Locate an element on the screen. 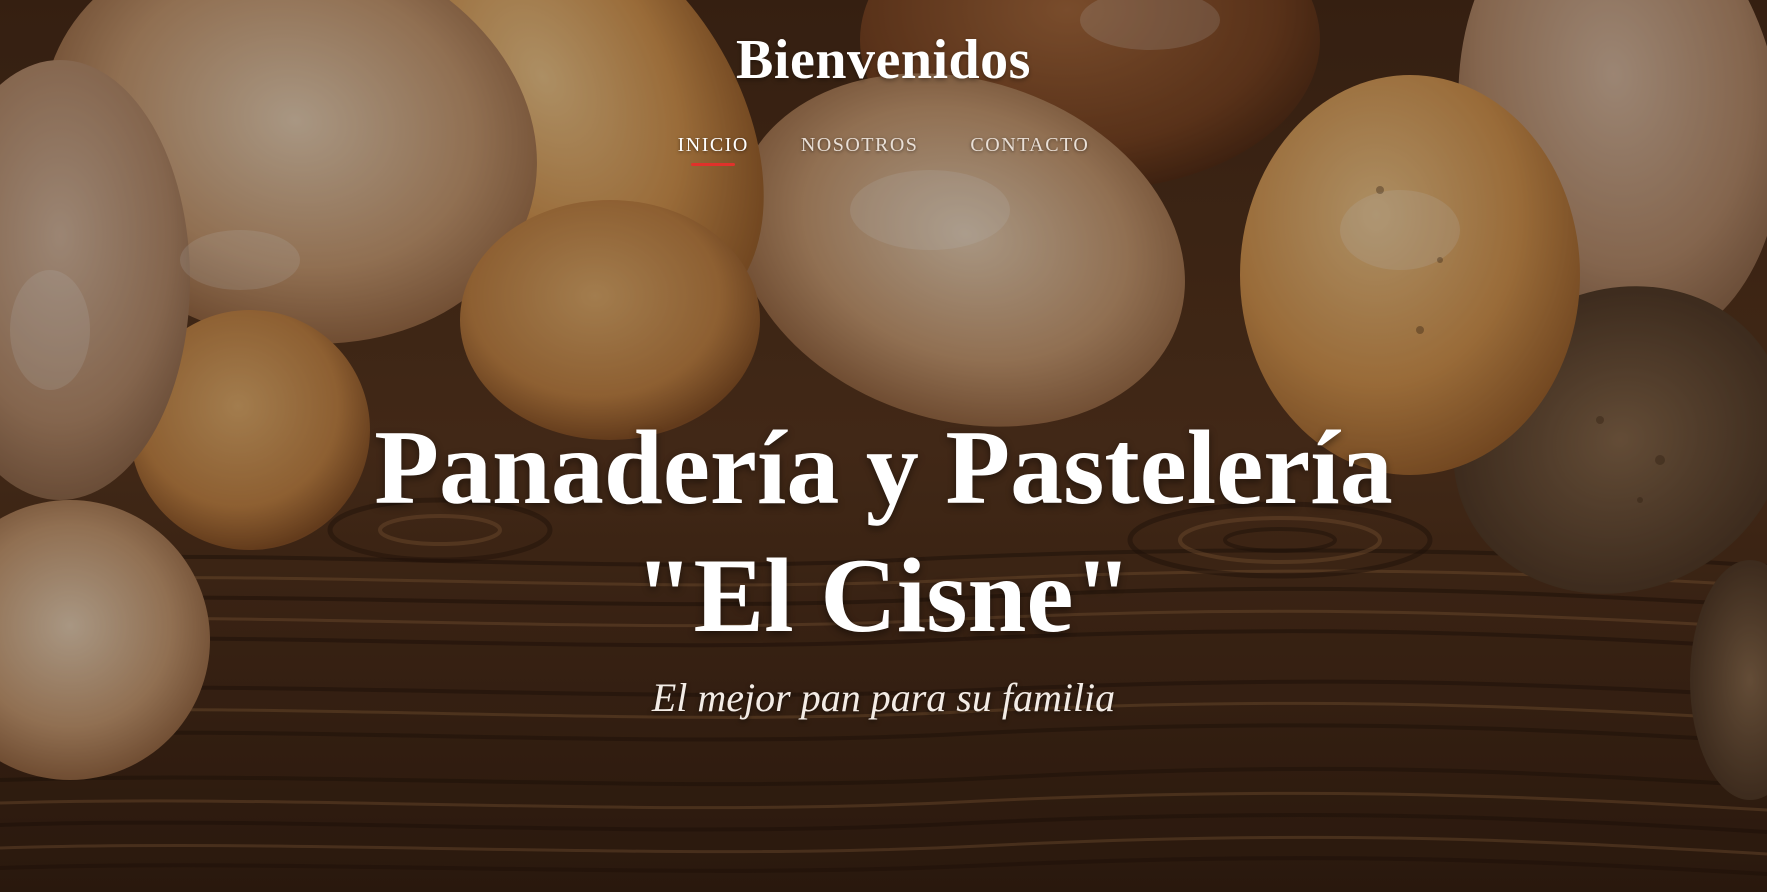  hero-tagline: El mejor pan para su familia is located at coordinates (883, 697).